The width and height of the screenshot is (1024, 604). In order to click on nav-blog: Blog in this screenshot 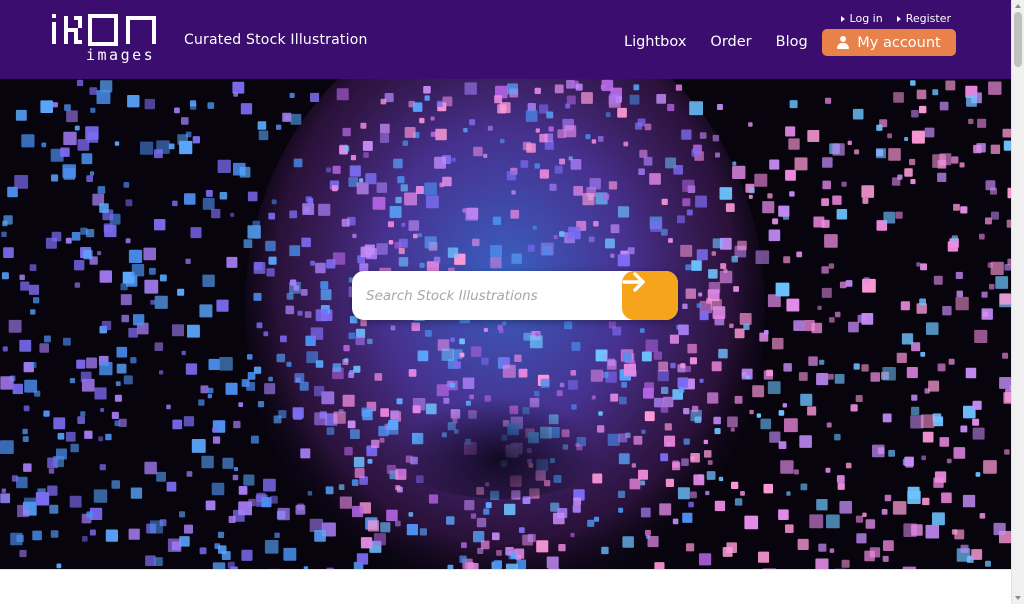, I will do `click(792, 42)`.